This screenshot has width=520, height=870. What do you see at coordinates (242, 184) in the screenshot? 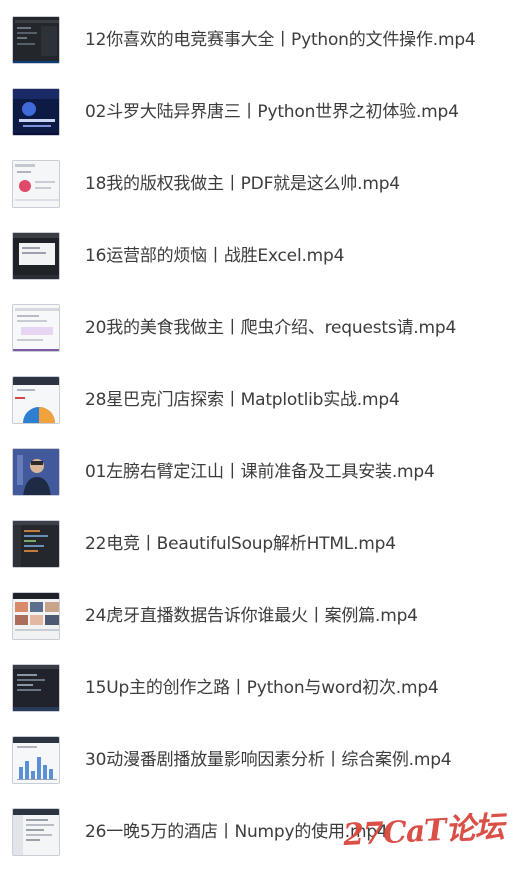
I see `file-name: 18我的版权我做主丨PDF就是这么帅.mp4` at bounding box center [242, 184].